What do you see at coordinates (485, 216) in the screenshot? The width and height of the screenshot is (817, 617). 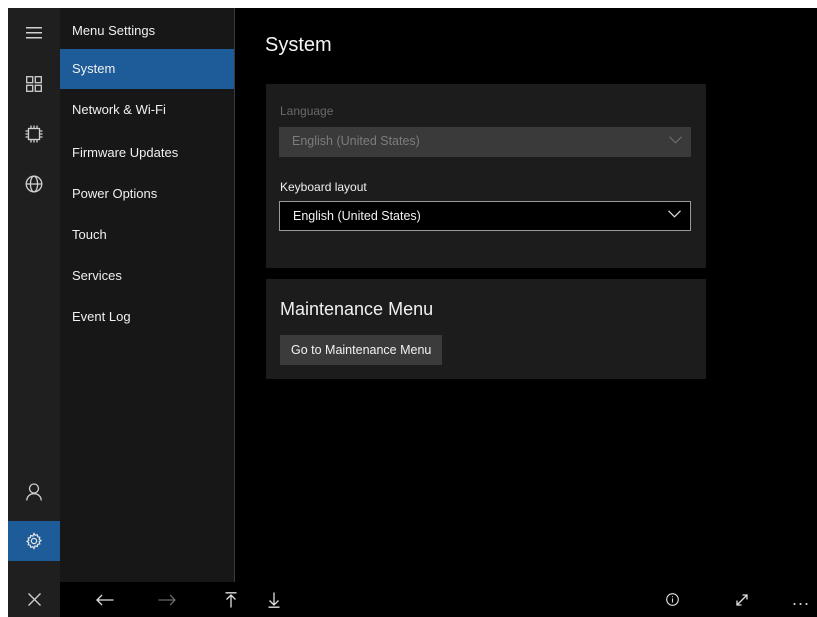 I see `keyboard-layout-select: English (United States)` at bounding box center [485, 216].